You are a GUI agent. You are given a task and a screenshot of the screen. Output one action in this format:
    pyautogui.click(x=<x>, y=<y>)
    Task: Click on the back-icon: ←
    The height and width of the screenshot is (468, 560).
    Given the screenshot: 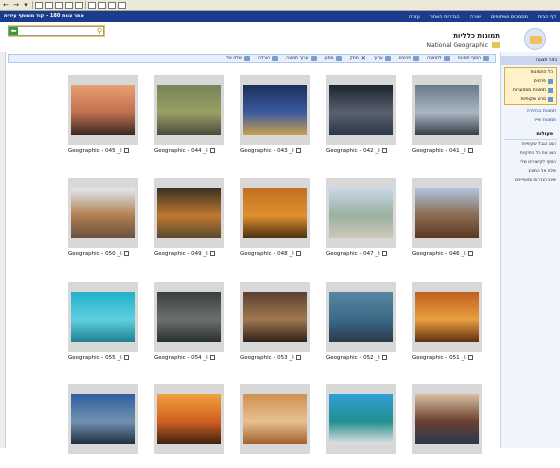 What is the action you would take?
    pyautogui.click(x=6, y=5)
    